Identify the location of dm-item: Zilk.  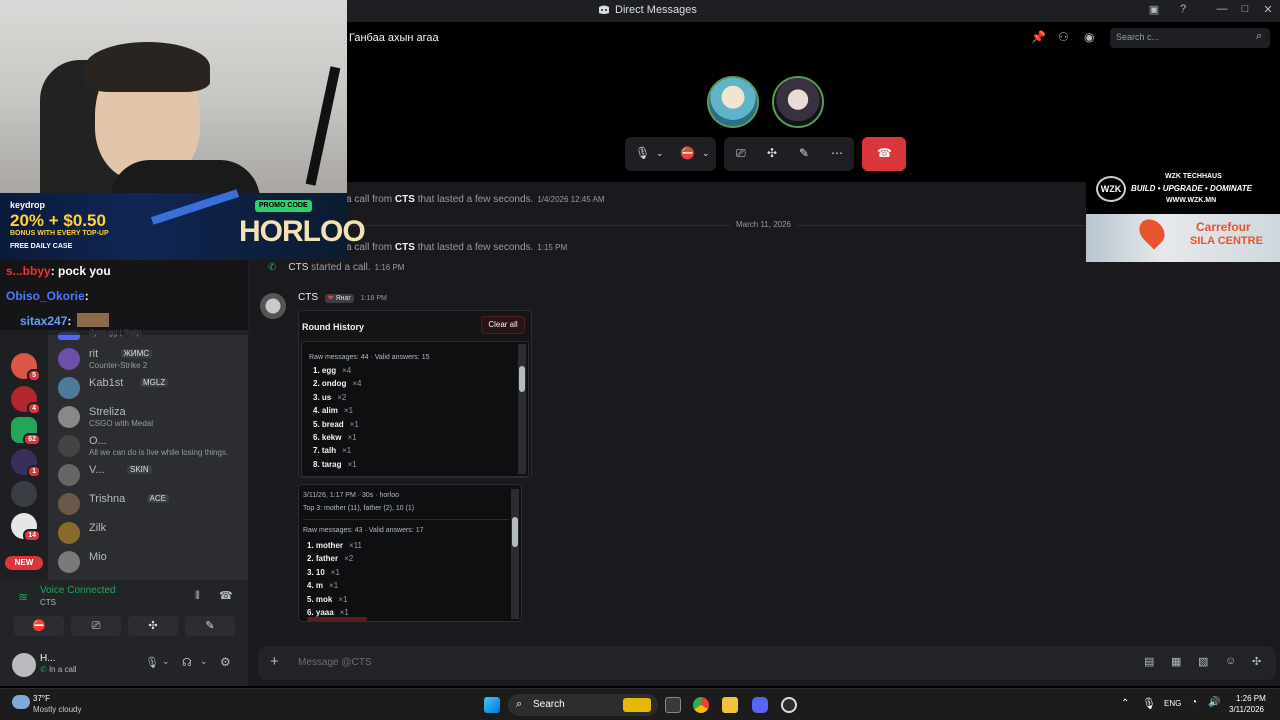
(153, 534).